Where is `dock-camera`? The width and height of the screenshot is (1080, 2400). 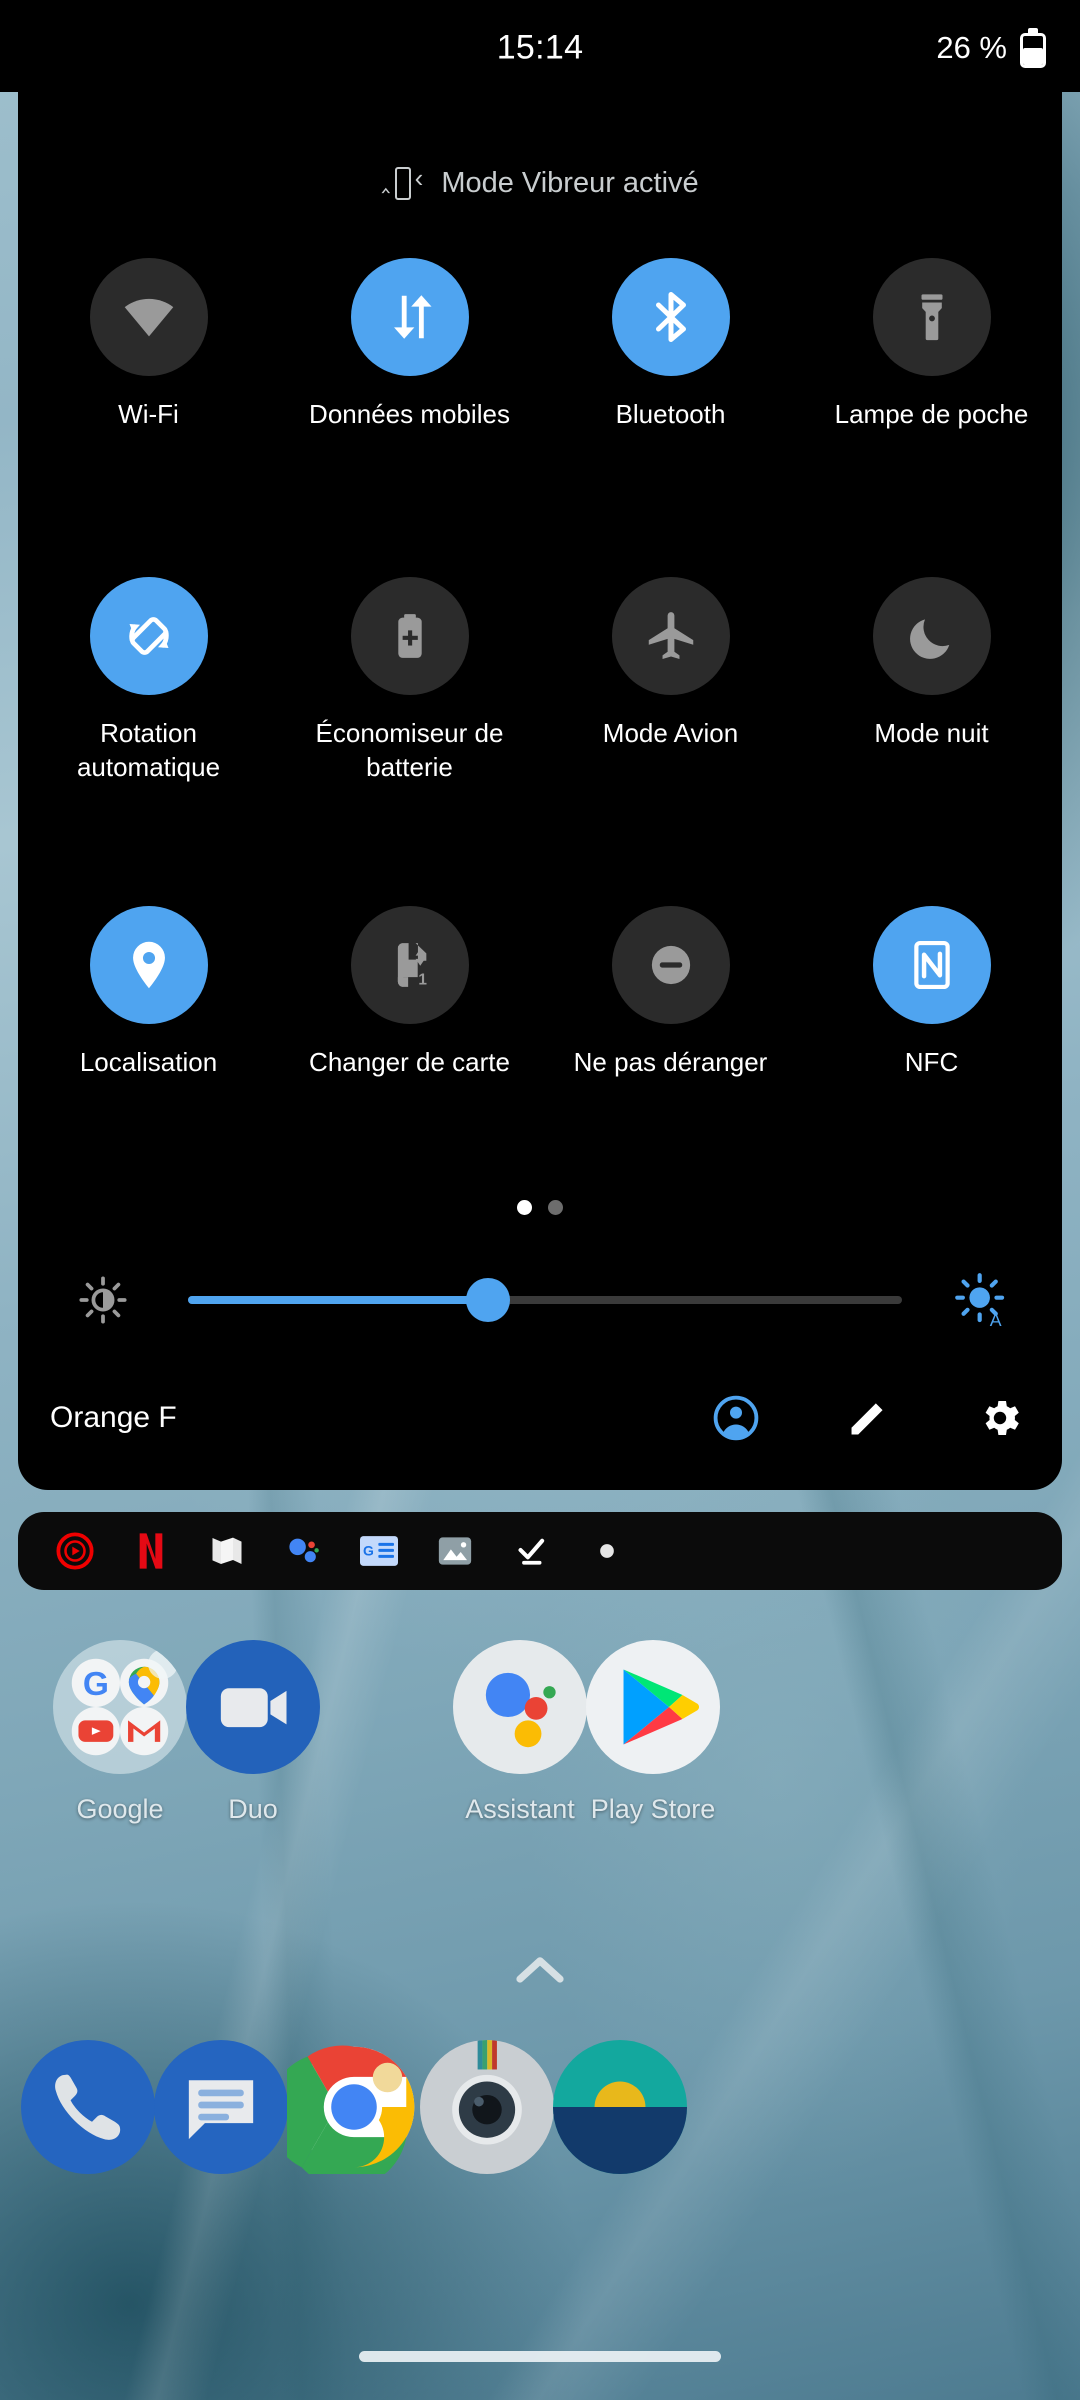
dock-camera is located at coordinates (487, 2107).